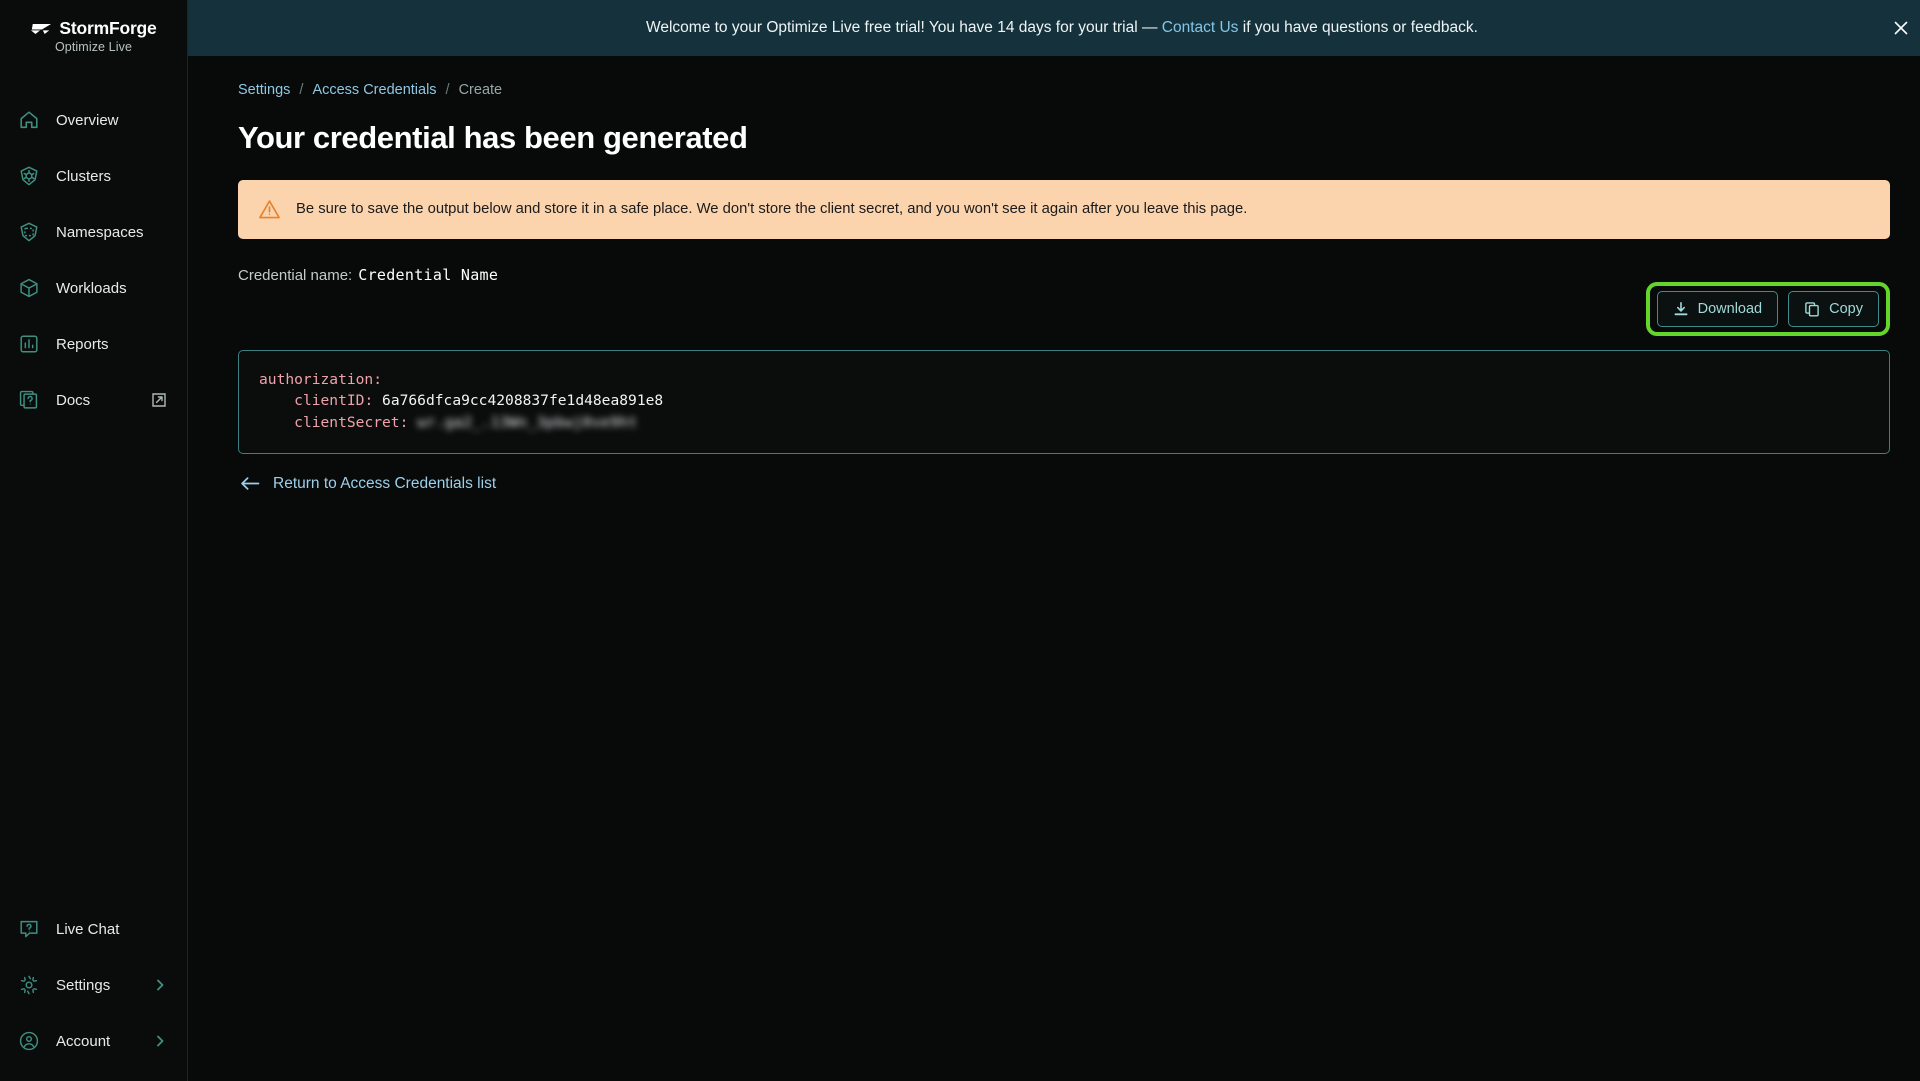 This screenshot has height=1081, width=1920. Describe the element at coordinates (1062, 309) in the screenshot. I see `credential-actions-row: Download Copy` at that location.